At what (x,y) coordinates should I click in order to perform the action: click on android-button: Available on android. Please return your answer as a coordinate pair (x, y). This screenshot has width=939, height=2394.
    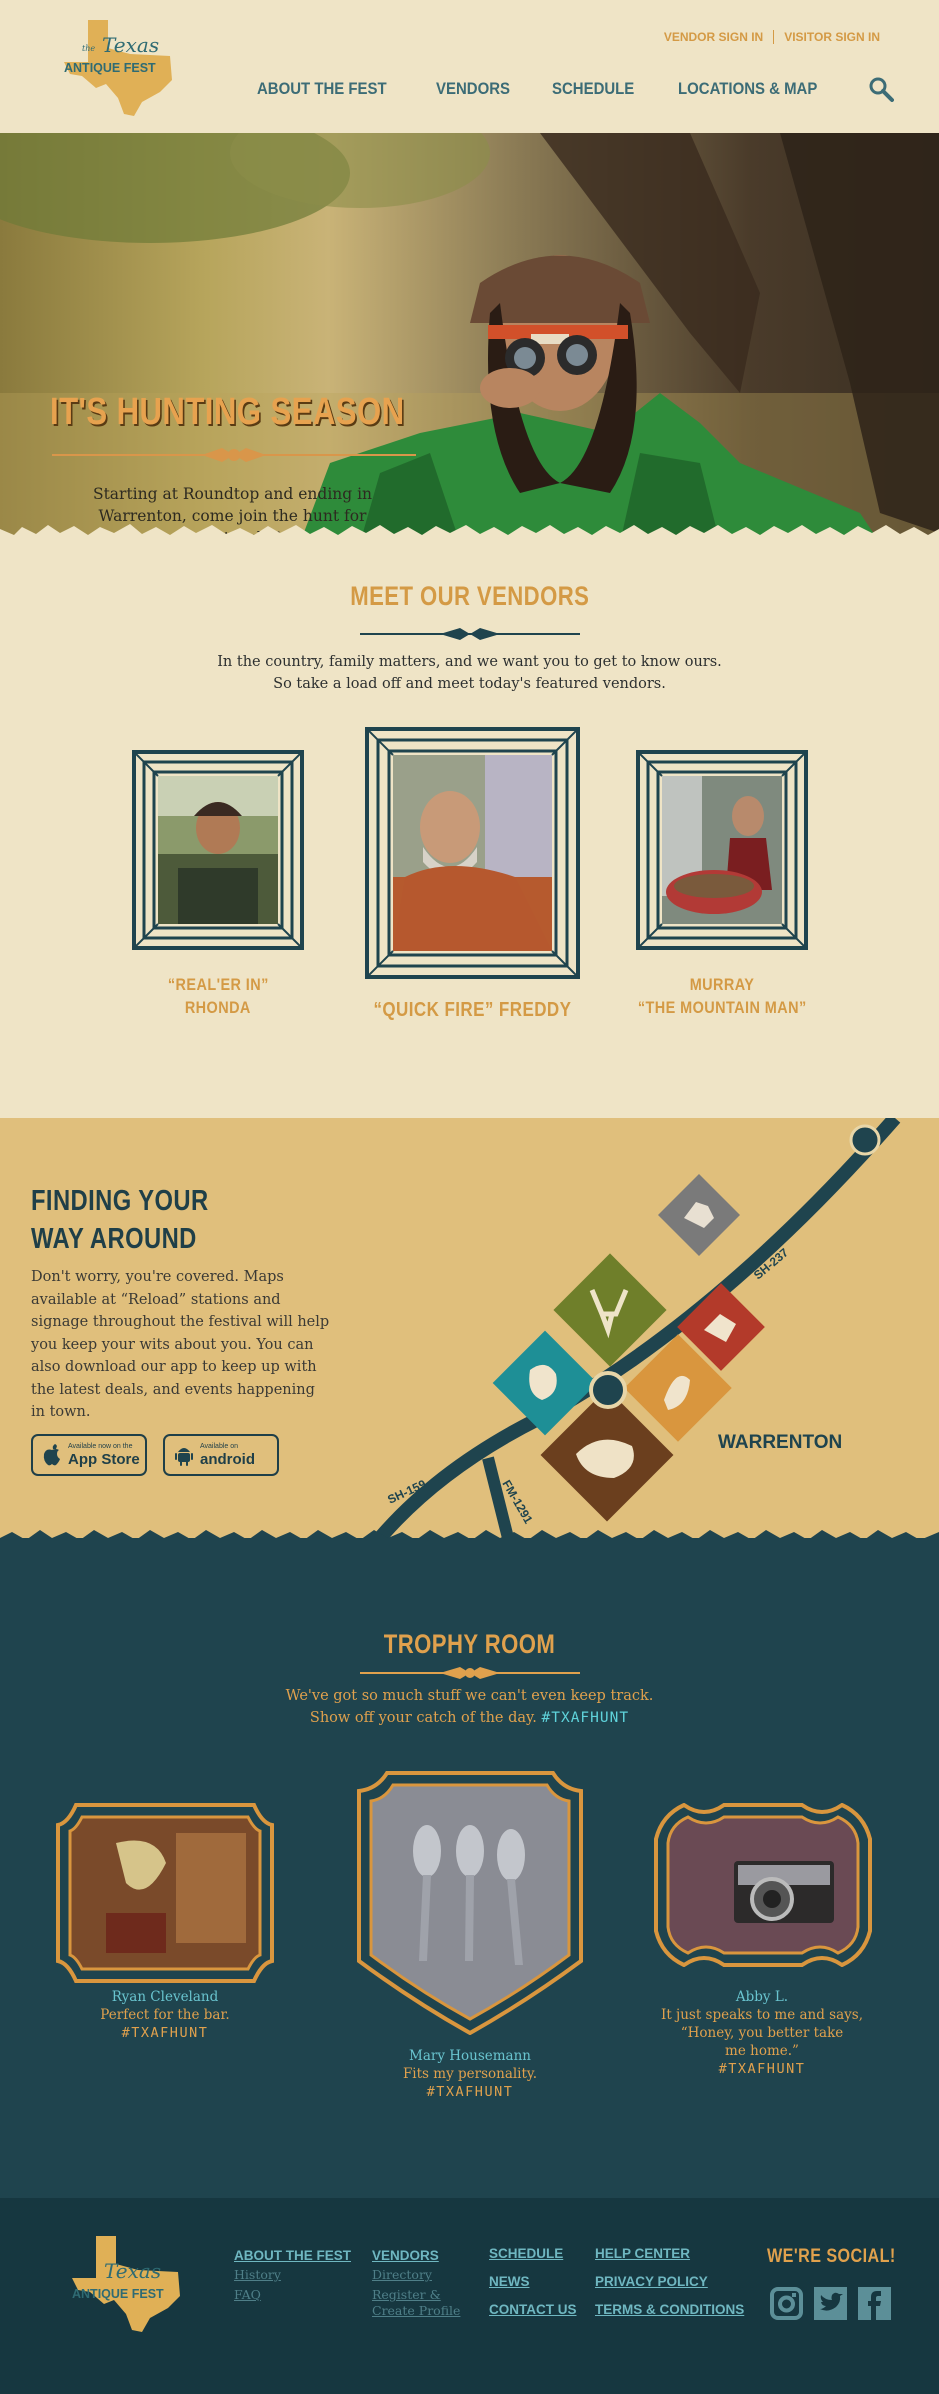
    Looking at the image, I should click on (221, 1455).